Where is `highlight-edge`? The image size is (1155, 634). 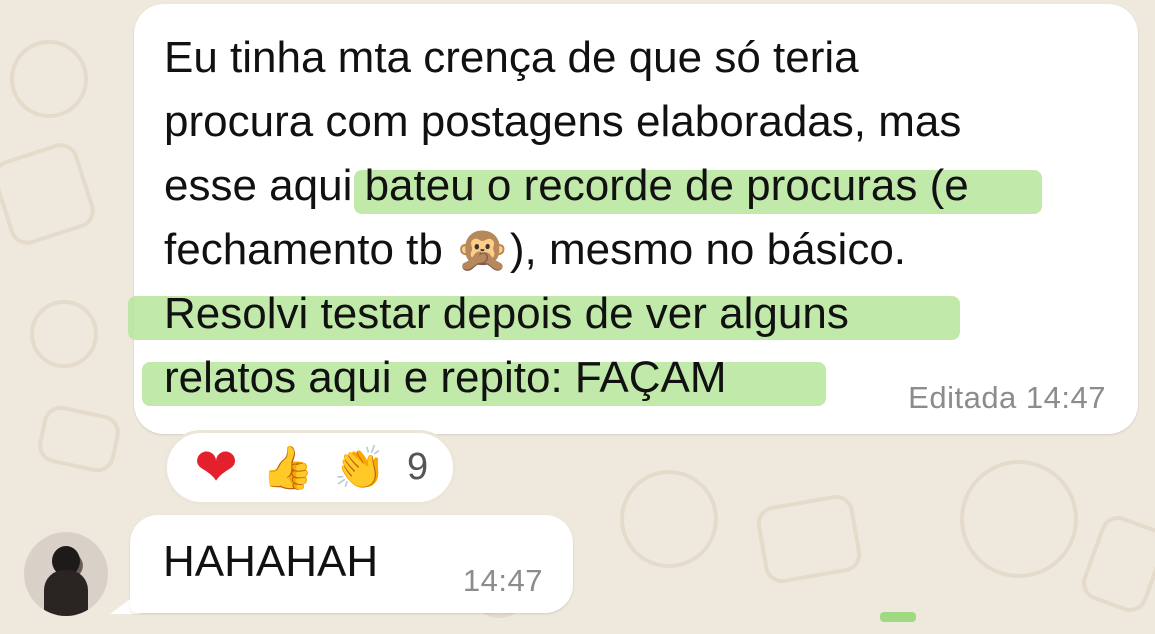 highlight-edge is located at coordinates (898, 617).